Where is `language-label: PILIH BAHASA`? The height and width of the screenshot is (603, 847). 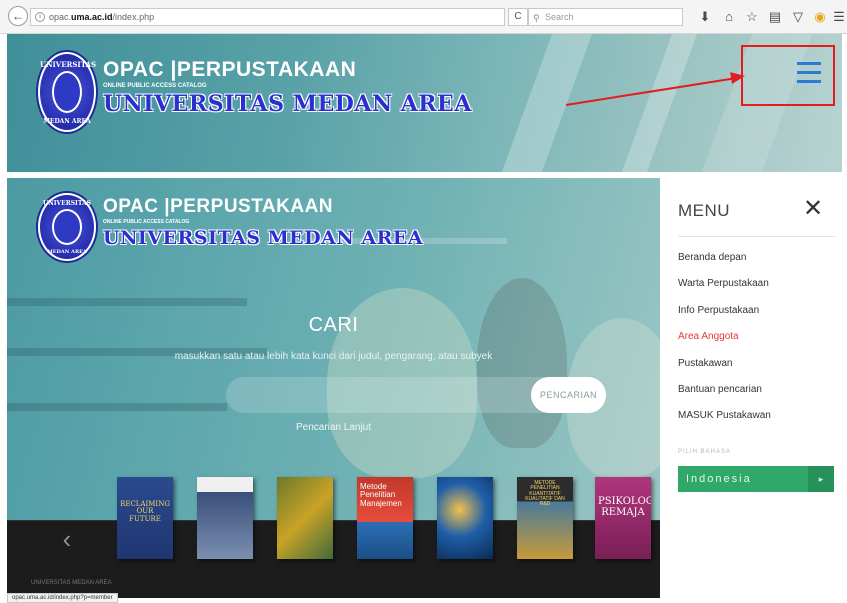
language-label: PILIH BAHASA is located at coordinates (705, 452).